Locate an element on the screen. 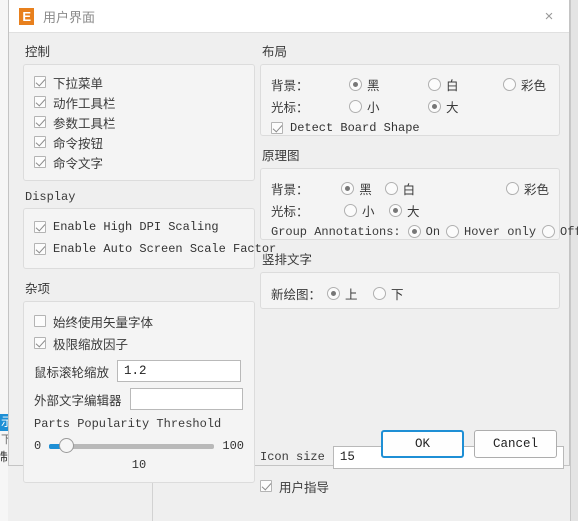  background-right-edge is located at coordinates (574, 260).